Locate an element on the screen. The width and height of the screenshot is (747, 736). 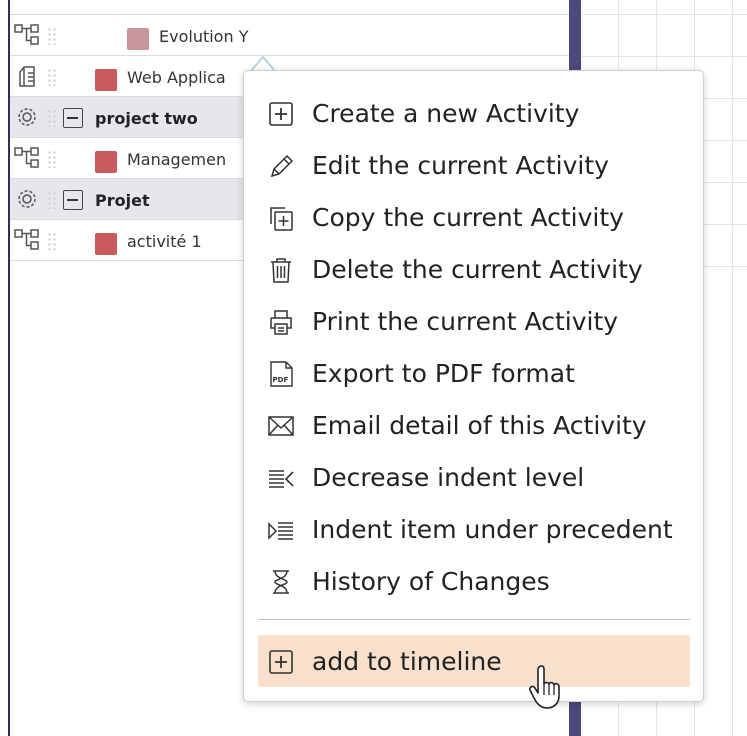
hourglass-icon is located at coordinates (281, 582).